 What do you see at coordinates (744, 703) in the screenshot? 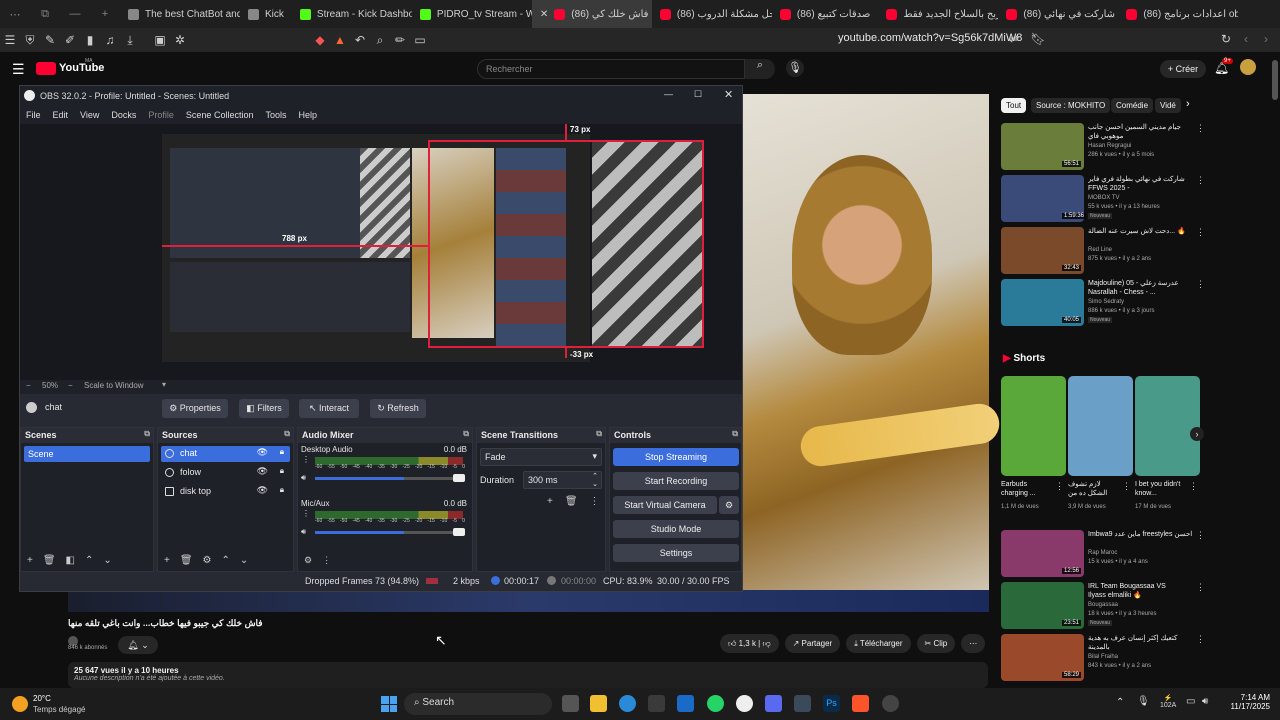
I see `chatgpt-icon` at bounding box center [744, 703].